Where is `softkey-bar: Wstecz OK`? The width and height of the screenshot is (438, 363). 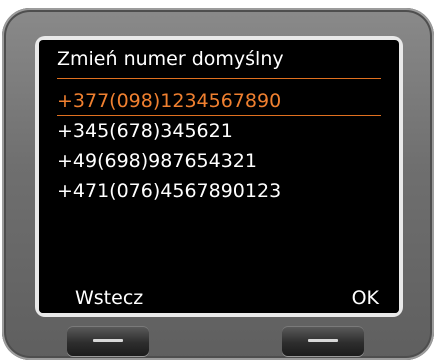
softkey-bar: Wstecz OK is located at coordinates (219, 298).